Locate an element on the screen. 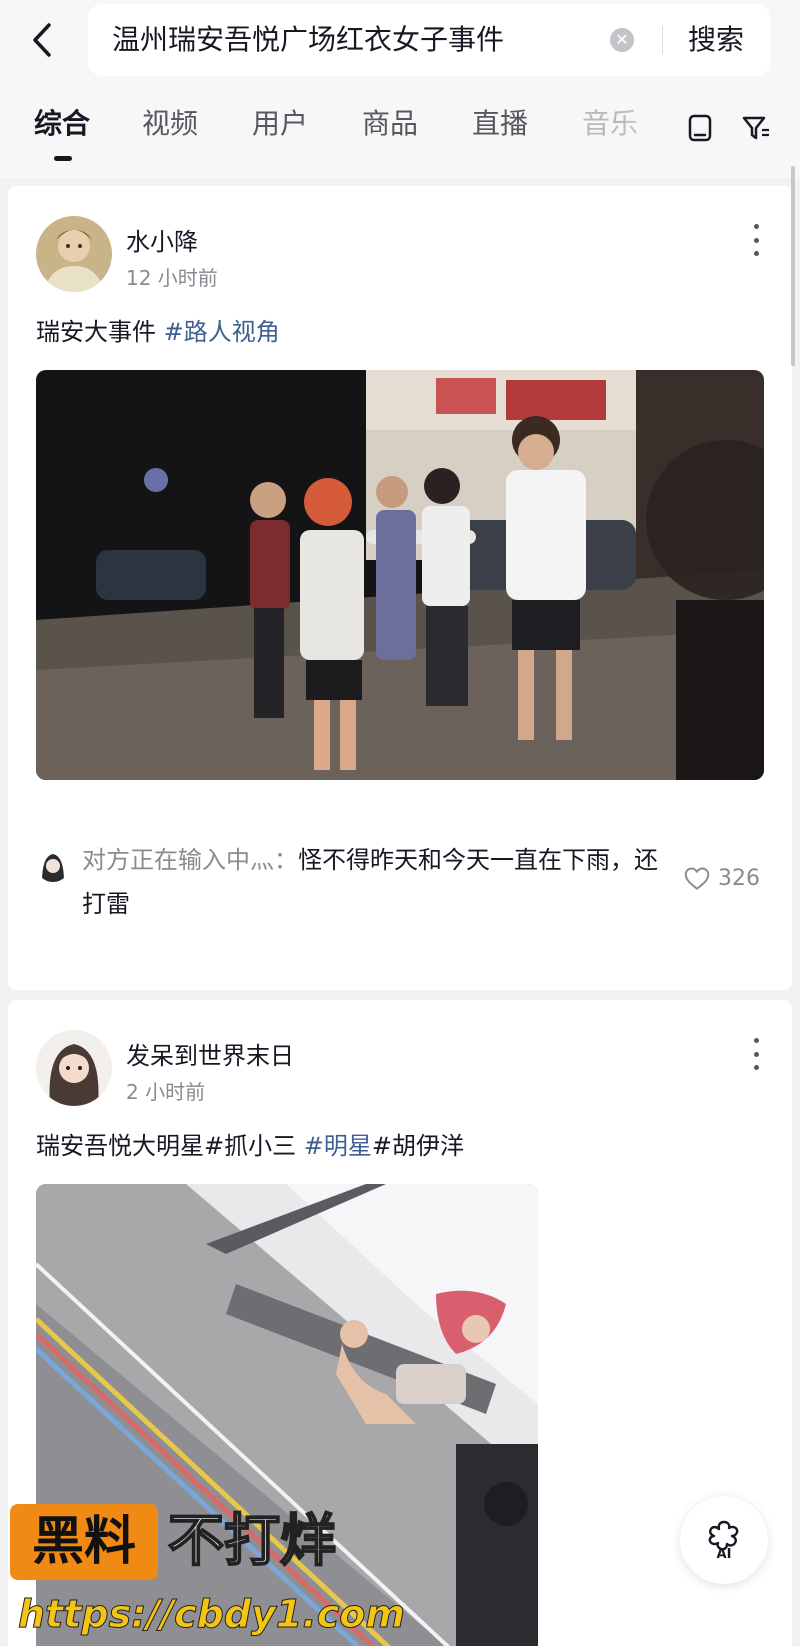 The width and height of the screenshot is (800, 1646). comment-avatar is located at coordinates (53, 865).